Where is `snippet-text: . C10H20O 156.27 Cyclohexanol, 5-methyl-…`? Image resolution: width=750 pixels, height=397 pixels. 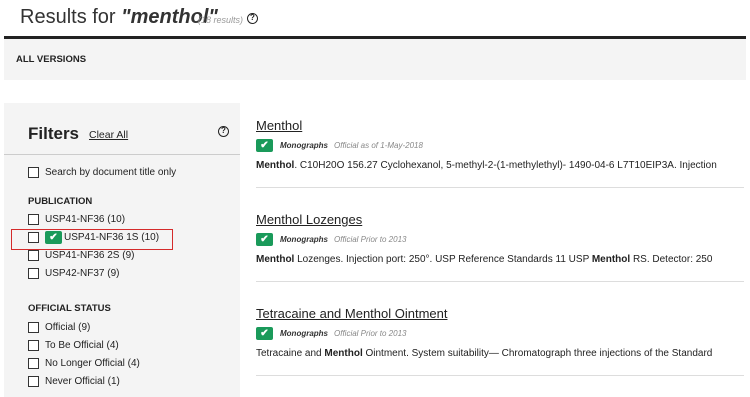
snippet-text: . C10H20O 156.27 Cyclohexanol, 5-methyl-… is located at coordinates (505, 165).